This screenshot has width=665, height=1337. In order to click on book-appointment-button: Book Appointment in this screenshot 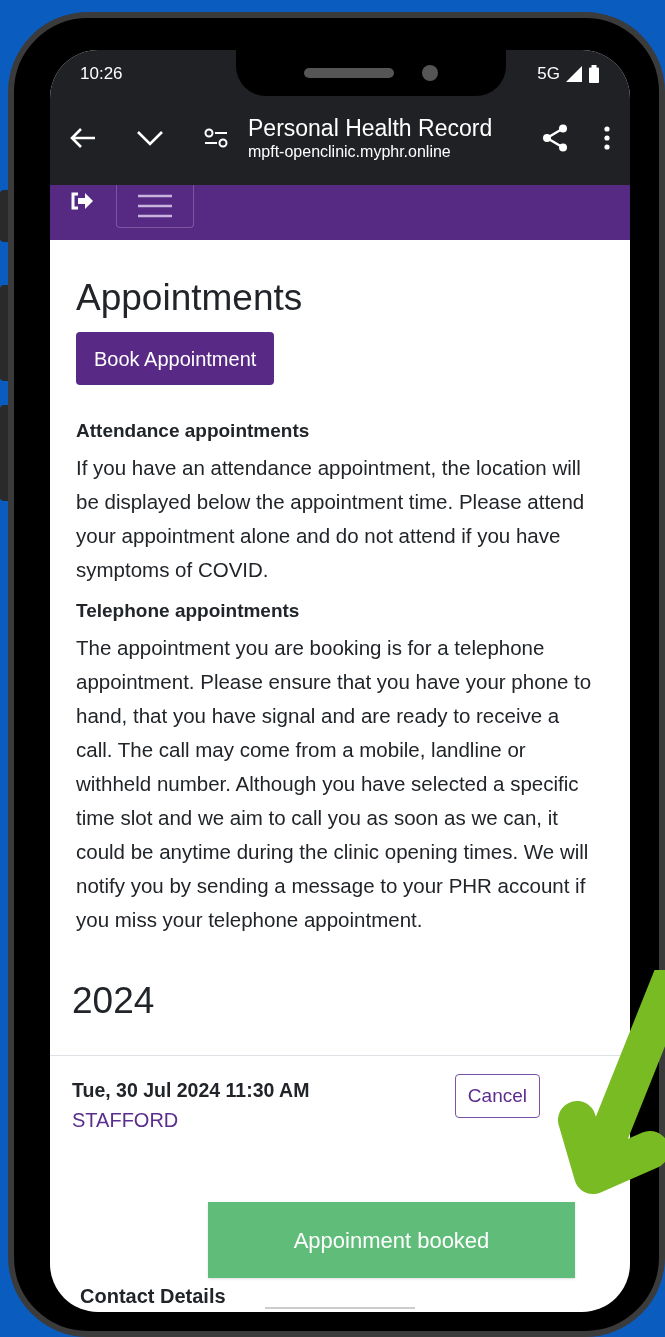, I will do `click(175, 358)`.